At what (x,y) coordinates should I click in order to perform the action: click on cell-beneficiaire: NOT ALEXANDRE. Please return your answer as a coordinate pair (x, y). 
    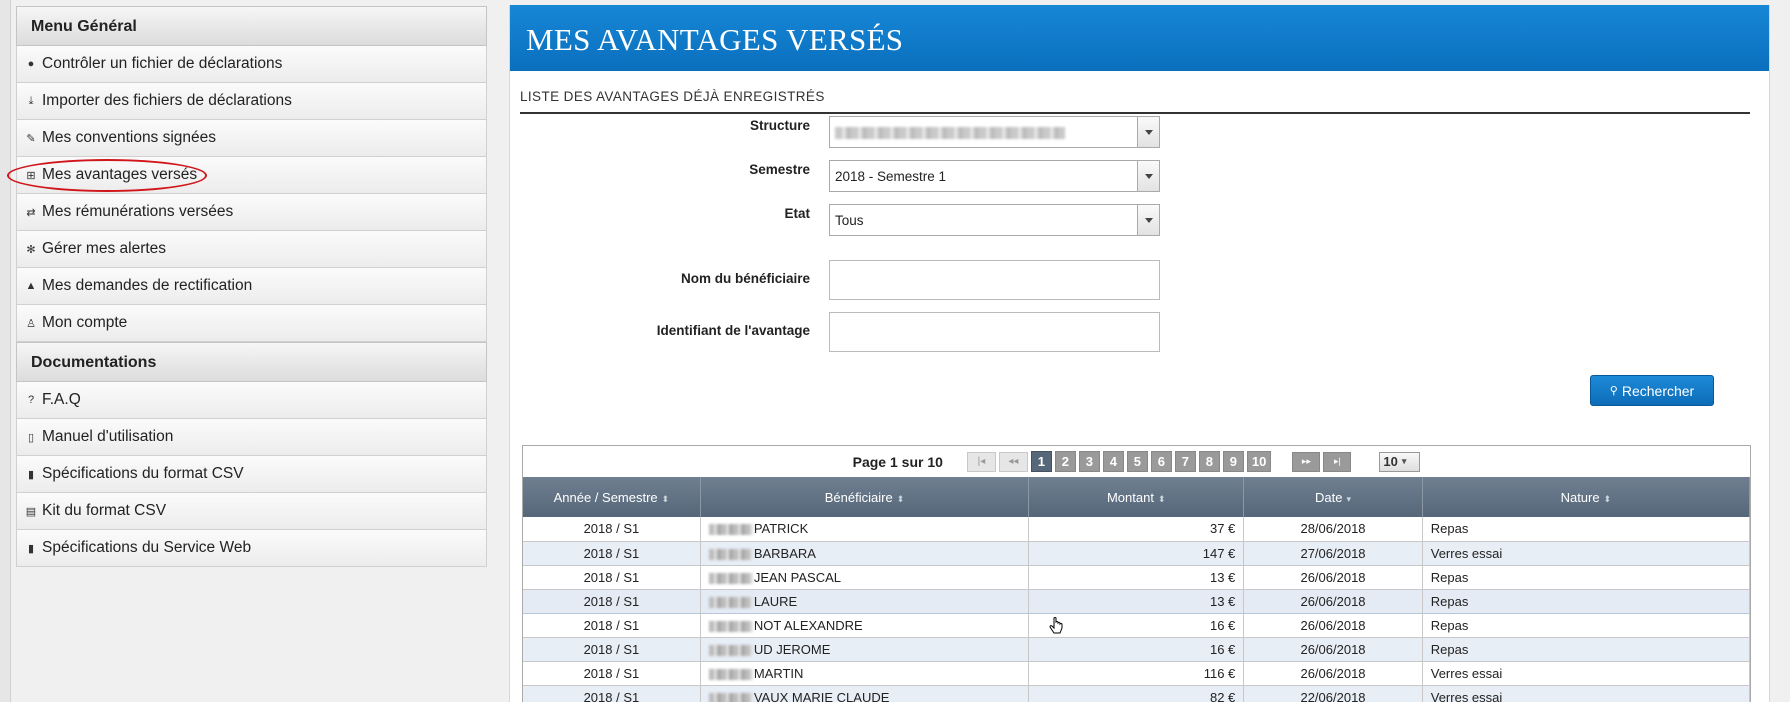
    Looking at the image, I should click on (865, 625).